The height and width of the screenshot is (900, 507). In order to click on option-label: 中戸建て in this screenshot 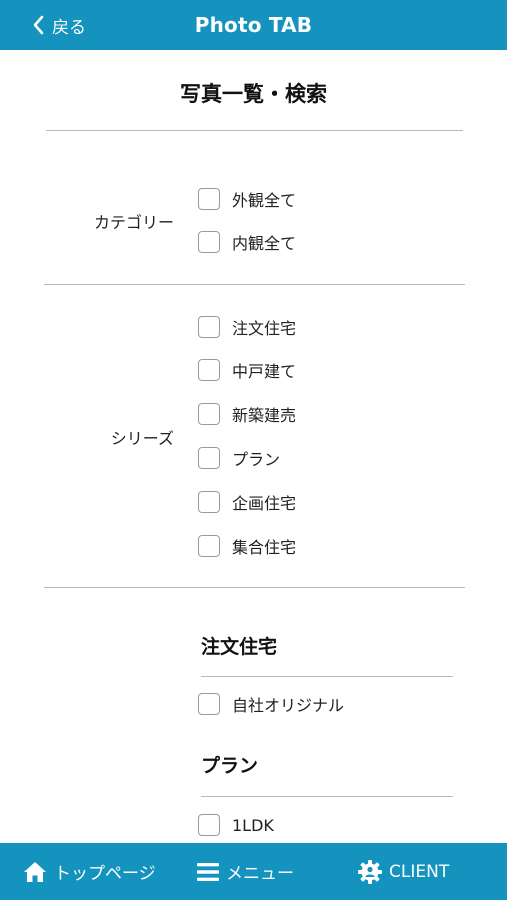, I will do `click(264, 371)`.